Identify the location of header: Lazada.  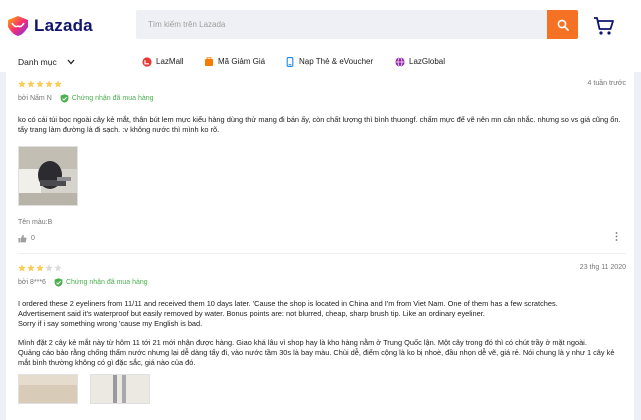
(320, 25).